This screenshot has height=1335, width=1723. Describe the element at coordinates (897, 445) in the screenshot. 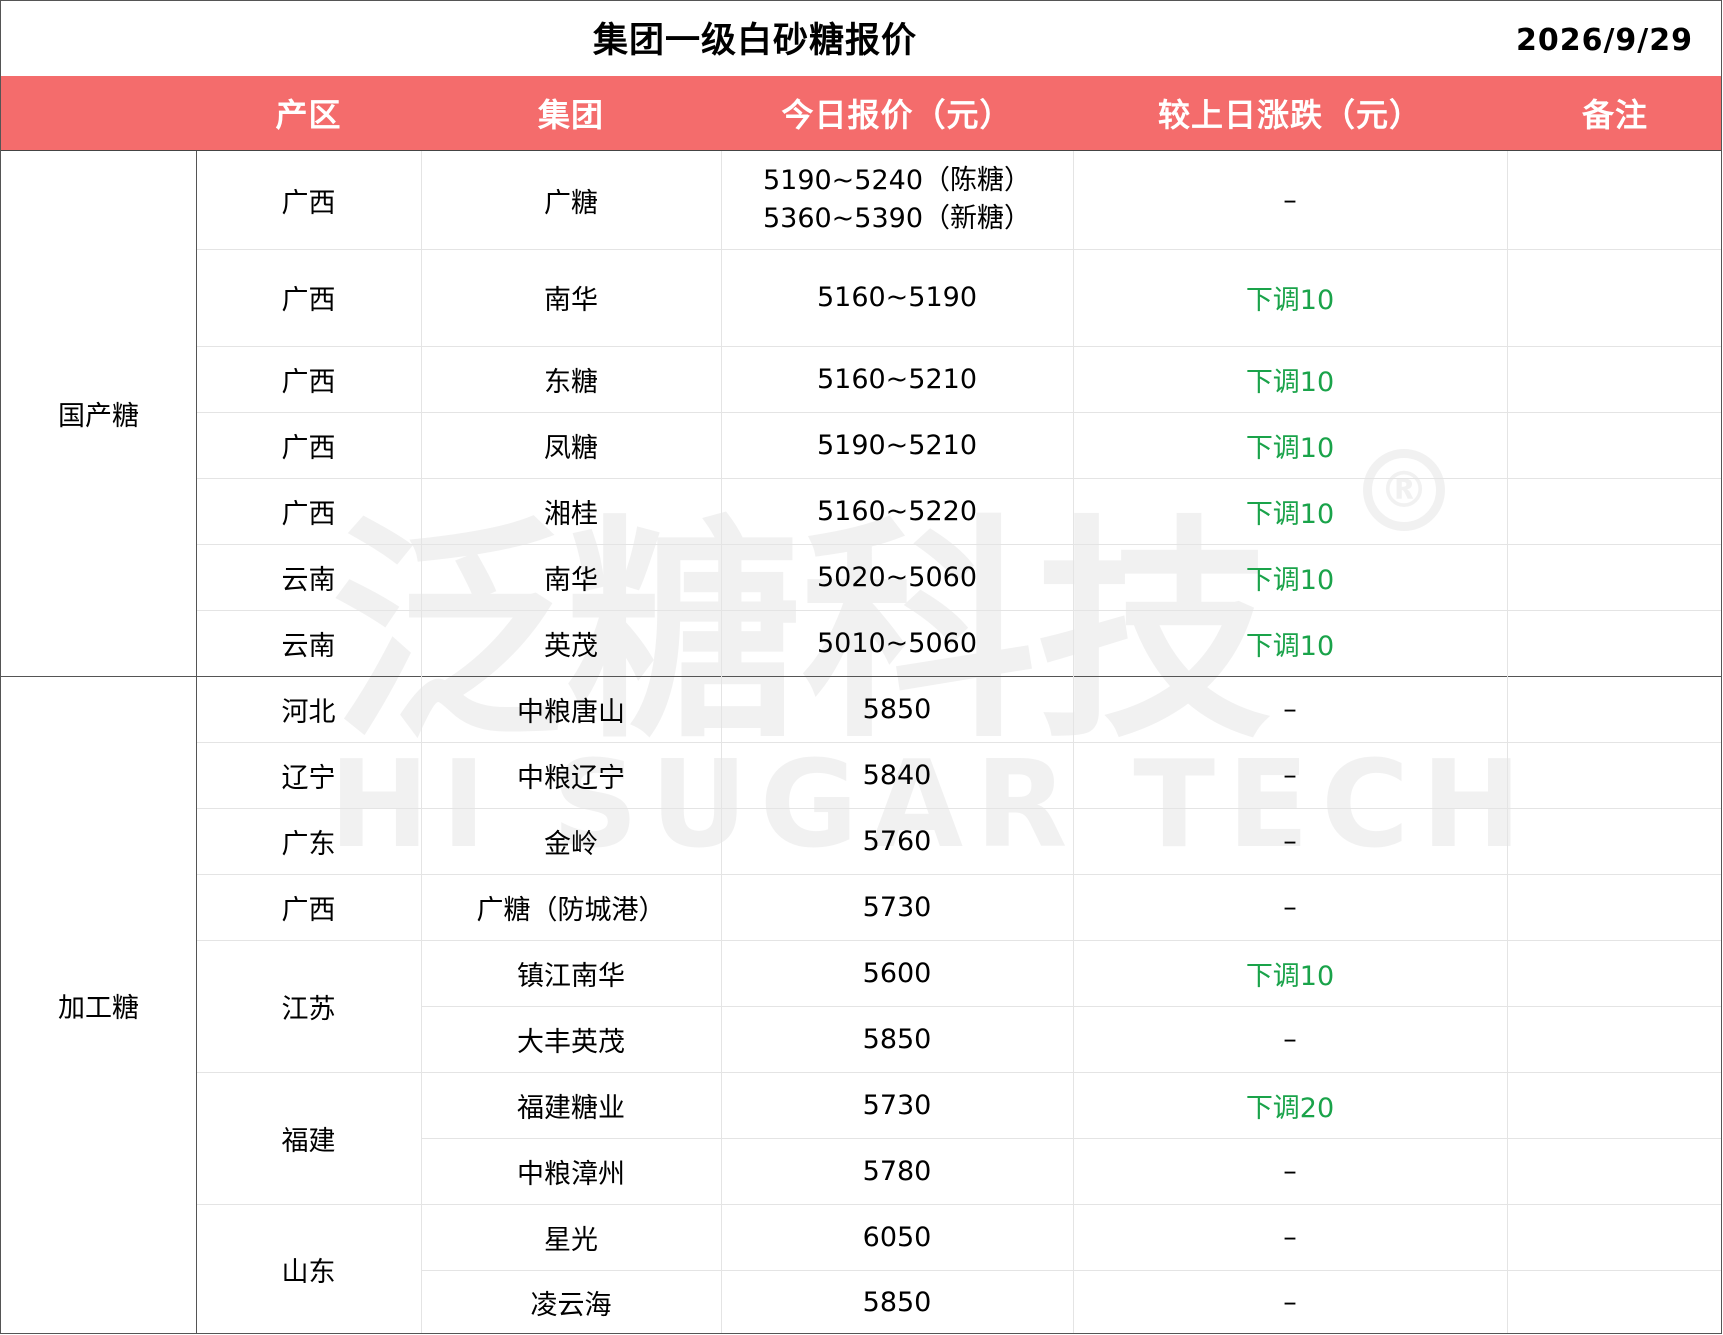

I see `price-value: 5190~5210` at that location.